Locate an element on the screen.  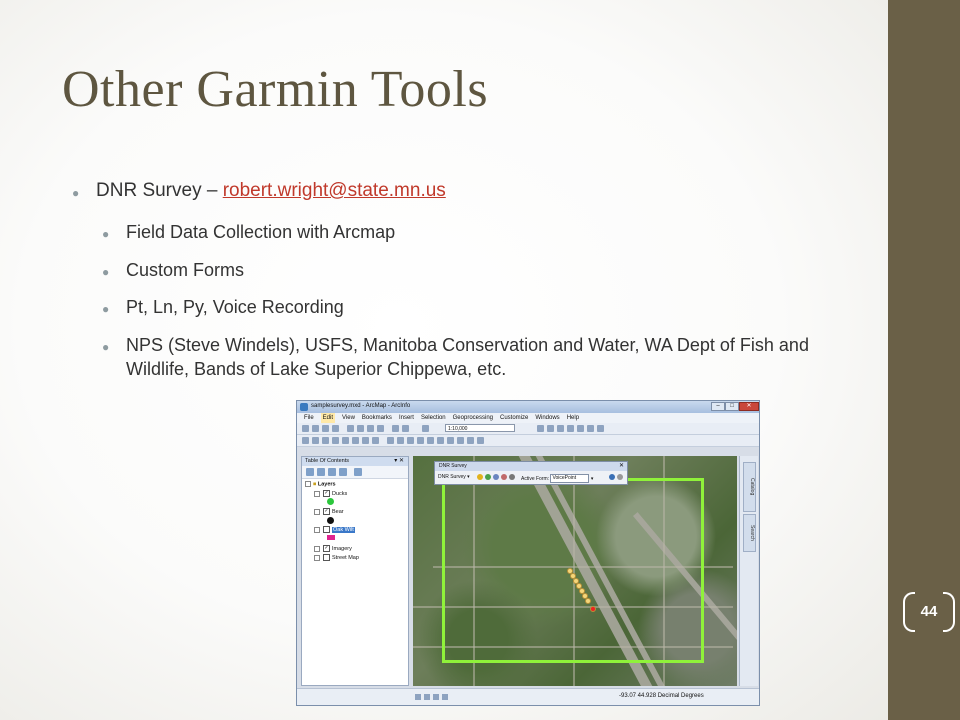
save-icon is located at coordinates (325, 428).